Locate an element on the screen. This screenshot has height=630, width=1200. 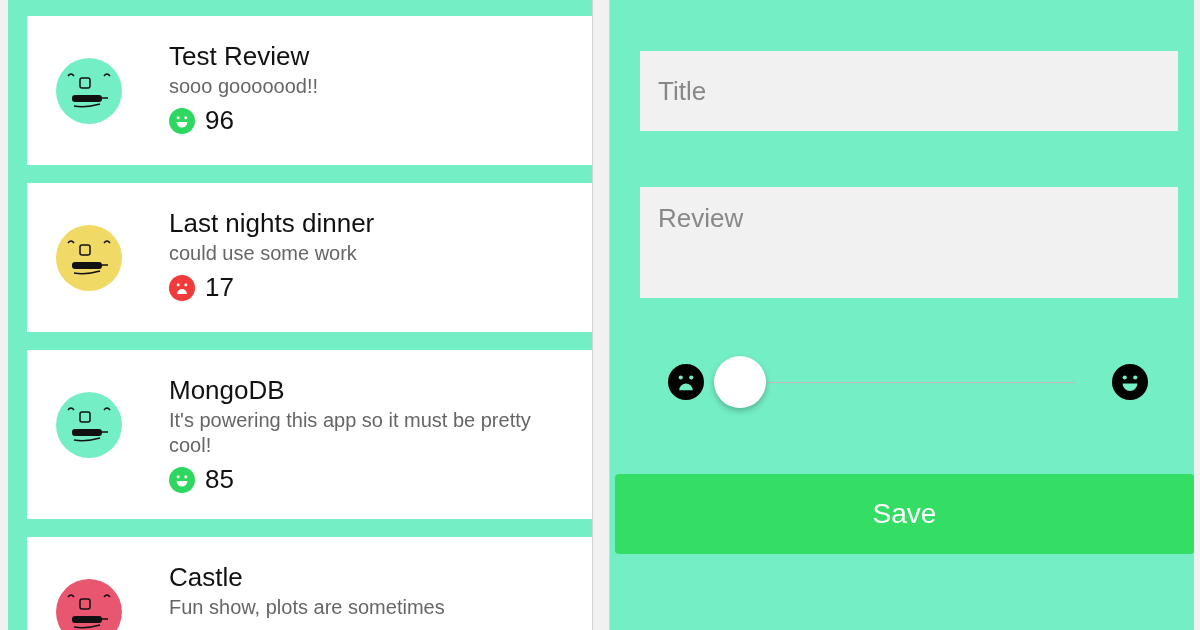
review-title: Test Review is located at coordinates (240, 56).